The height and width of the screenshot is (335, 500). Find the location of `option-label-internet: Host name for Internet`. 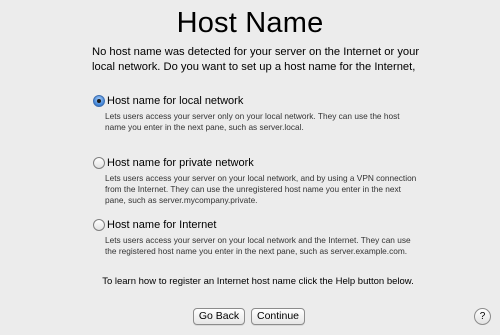

option-label-internet: Host name for Internet is located at coordinates (161, 225).